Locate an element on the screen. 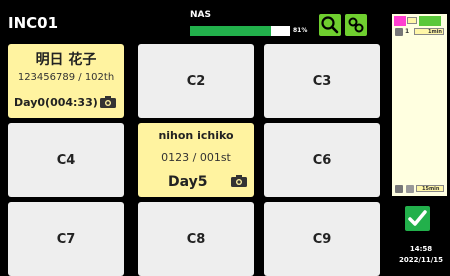 Image resolution: width=450 pixels, height=276 pixels. confirm-button is located at coordinates (417, 218).